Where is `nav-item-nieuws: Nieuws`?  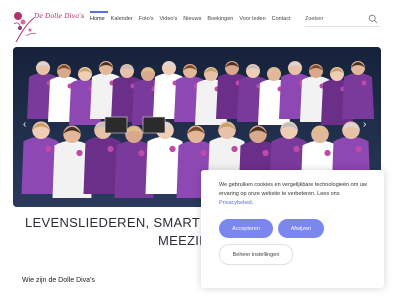
nav-item-nieuws: Nieuws is located at coordinates (192, 19).